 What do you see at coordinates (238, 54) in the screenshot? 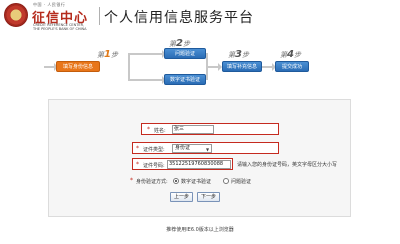
I see `step-3-label: 第3步` at bounding box center [238, 54].